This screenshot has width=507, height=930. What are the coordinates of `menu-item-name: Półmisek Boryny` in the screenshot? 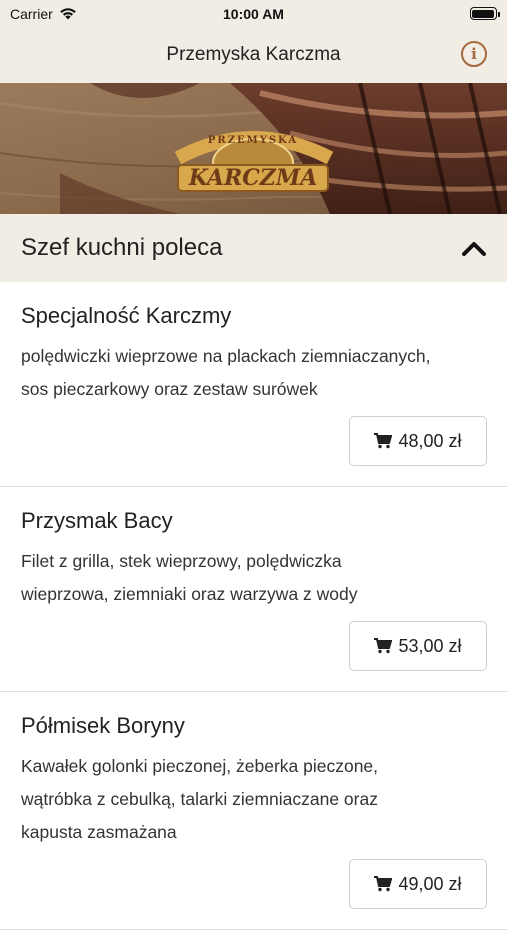 It's located at (103, 725).